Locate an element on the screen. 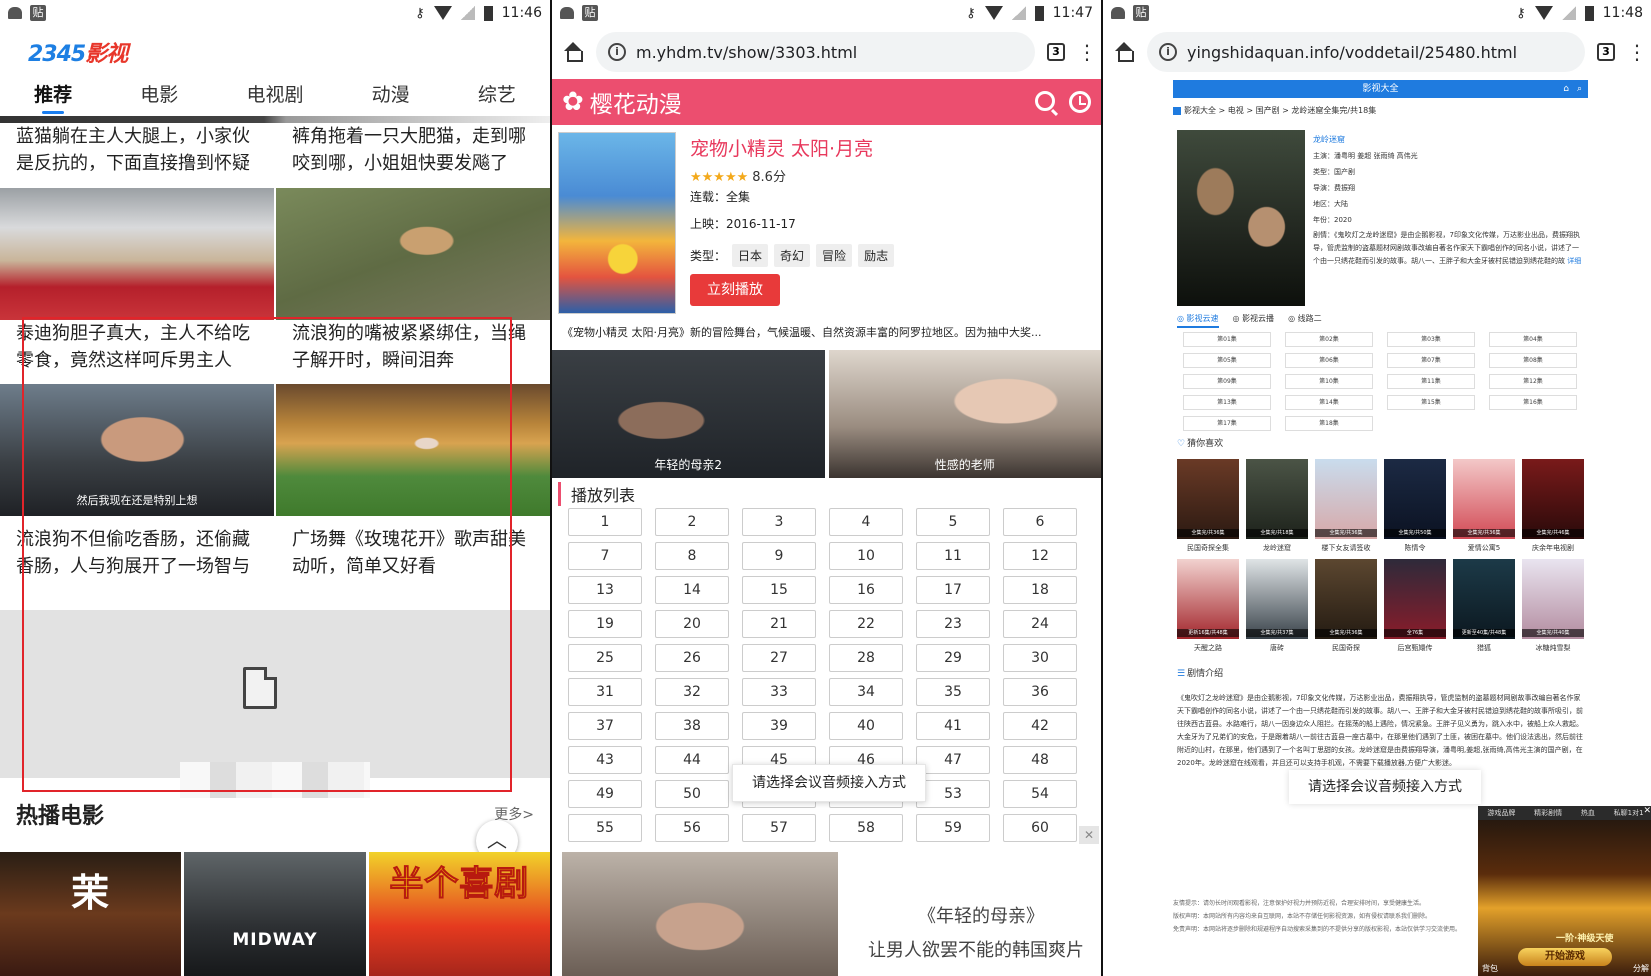 The height and width of the screenshot is (976, 1651). game-ad-tab: 私聊1对1 is located at coordinates (1629, 813).